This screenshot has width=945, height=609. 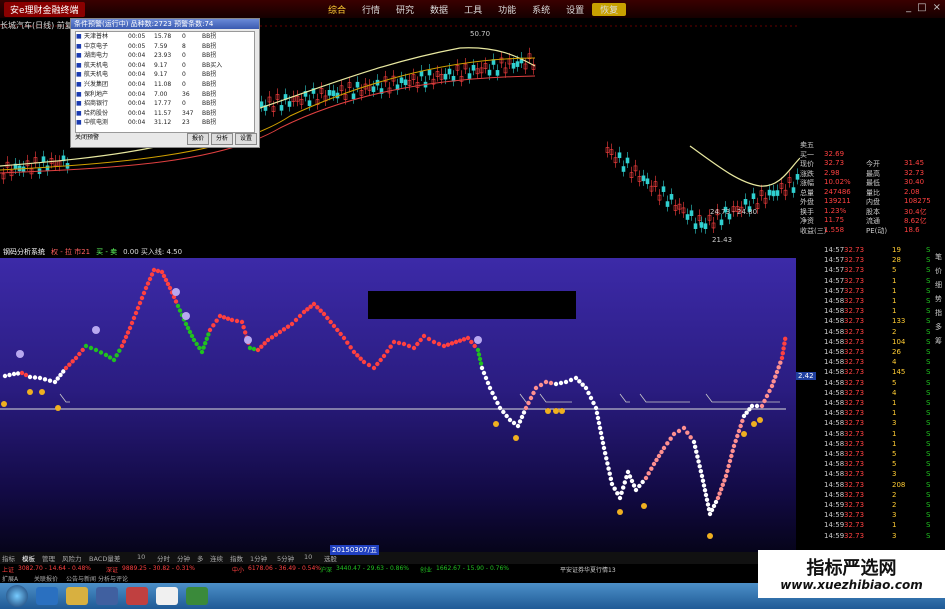 I want to click on status2-item: 分析与评论, so click(x=113, y=578).